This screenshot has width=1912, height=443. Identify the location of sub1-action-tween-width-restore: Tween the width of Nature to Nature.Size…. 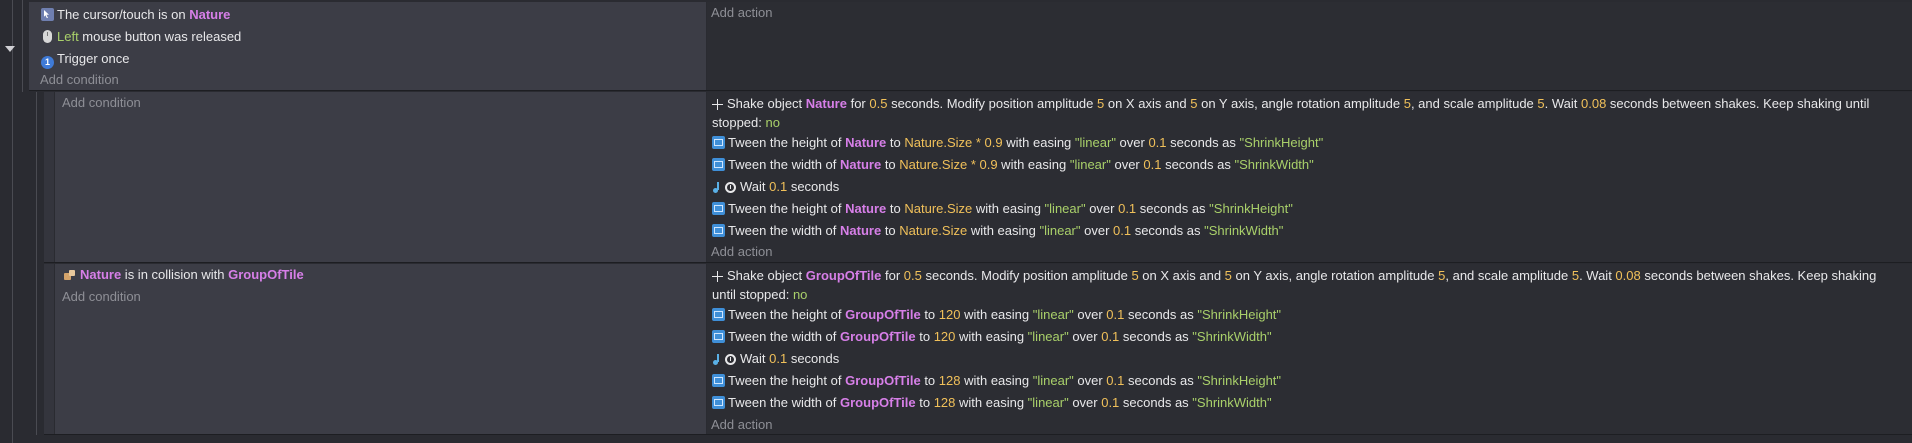
(997, 231).